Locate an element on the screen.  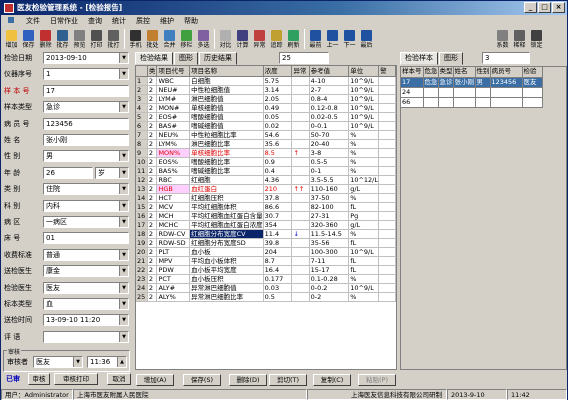
column-header: 病员号 is located at coordinates (506, 72).